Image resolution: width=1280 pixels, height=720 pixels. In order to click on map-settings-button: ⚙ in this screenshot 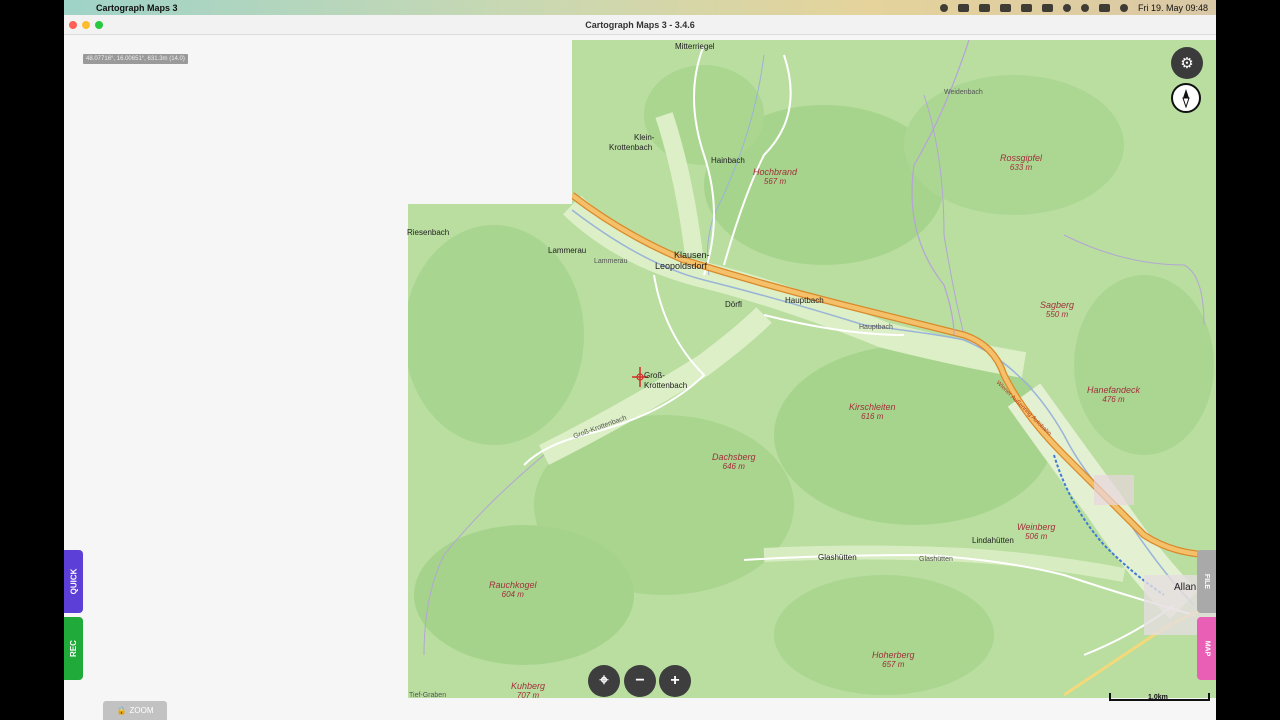, I will do `click(1187, 63)`.